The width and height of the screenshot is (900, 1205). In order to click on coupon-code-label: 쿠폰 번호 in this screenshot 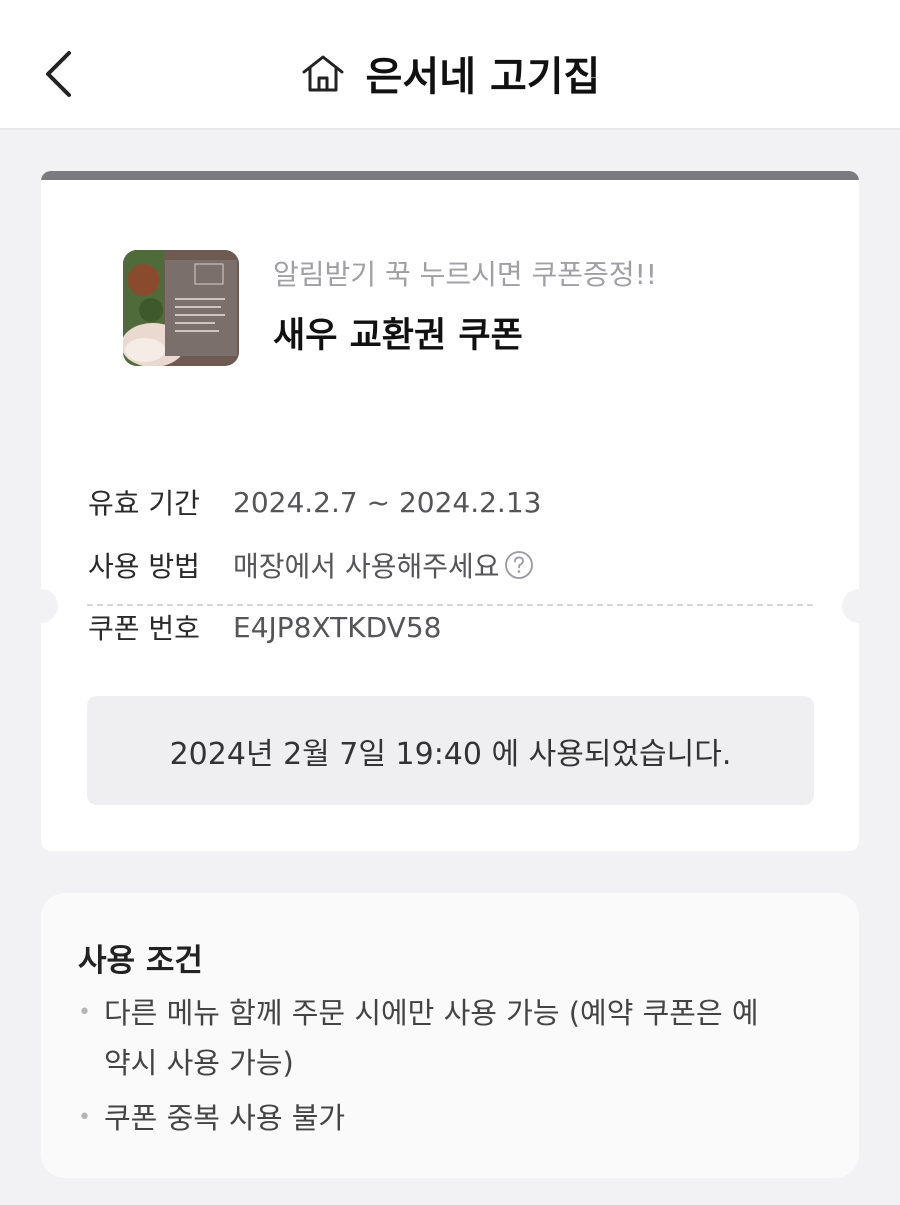, I will do `click(144, 628)`.